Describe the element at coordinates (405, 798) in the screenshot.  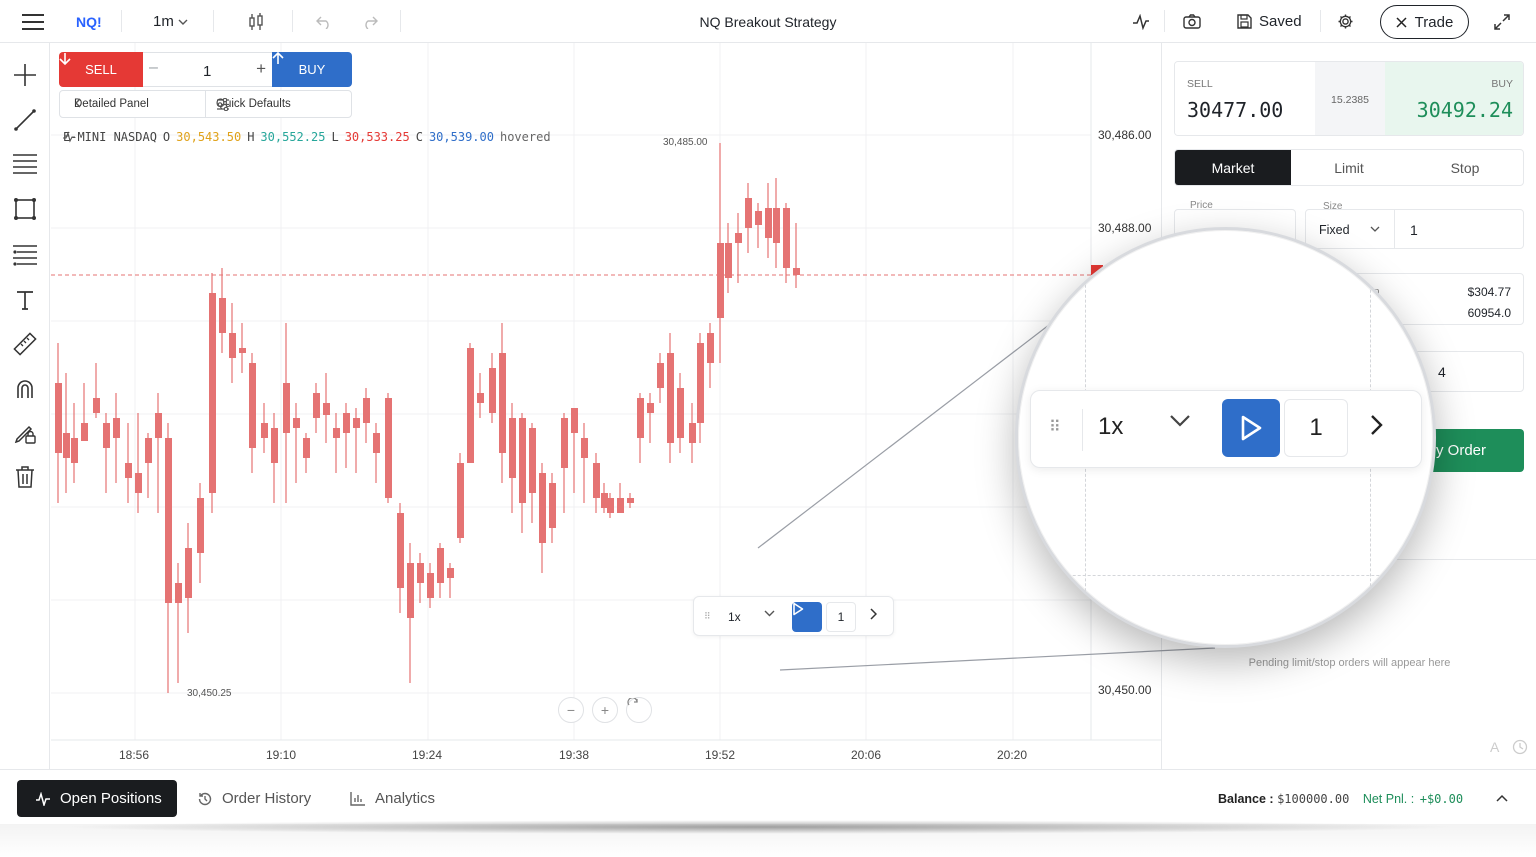
I see `tab-analytics-label: Analytics` at that location.